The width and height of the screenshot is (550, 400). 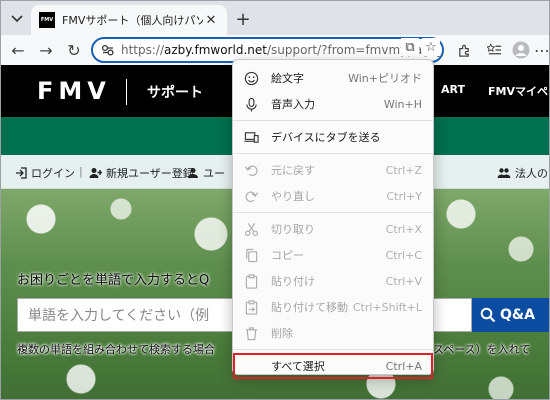 I want to click on extensions-icon, so click(x=464, y=50).